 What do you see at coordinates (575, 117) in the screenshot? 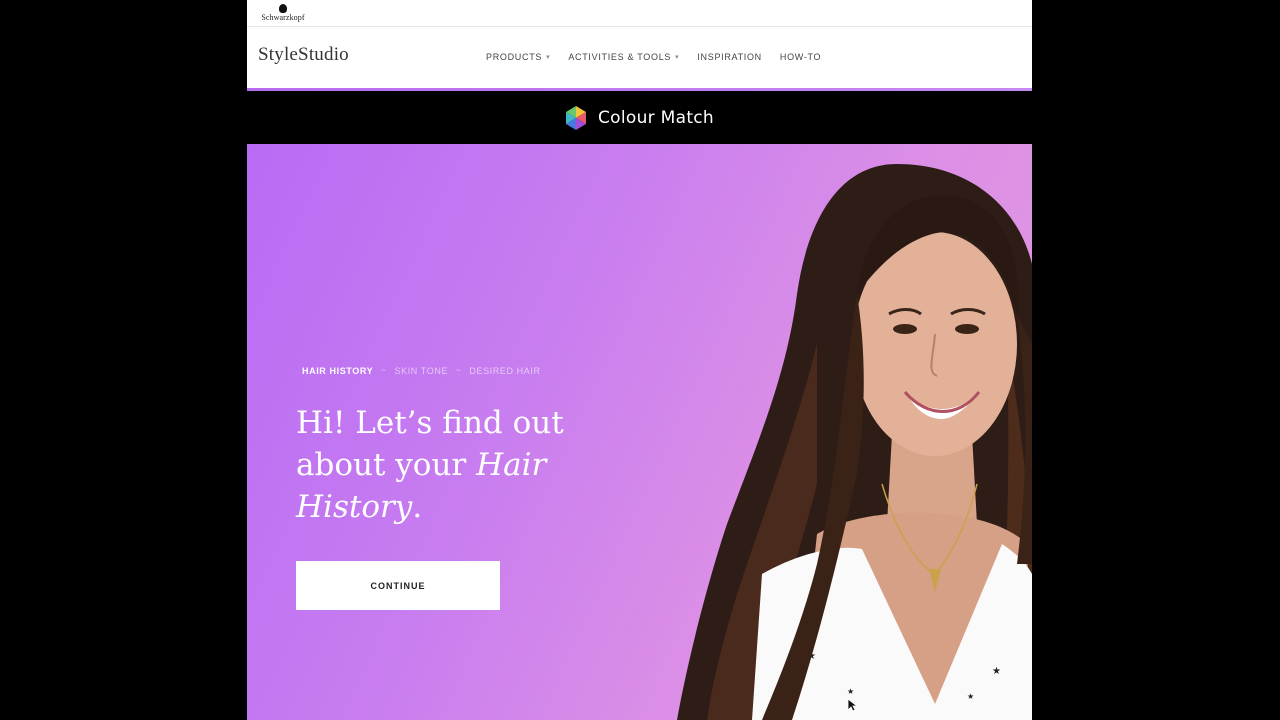
I see `hexagon-logo-icon` at bounding box center [575, 117].